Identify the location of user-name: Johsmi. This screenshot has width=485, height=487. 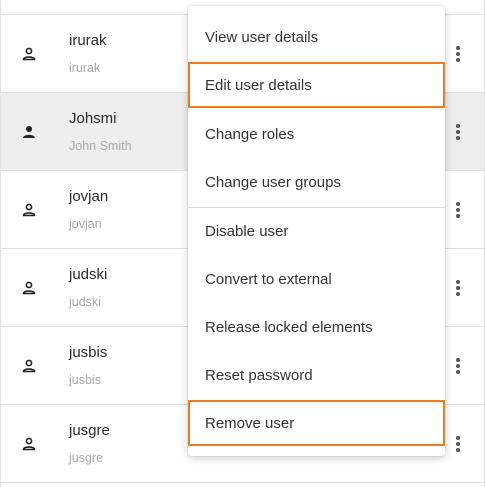
(93, 118).